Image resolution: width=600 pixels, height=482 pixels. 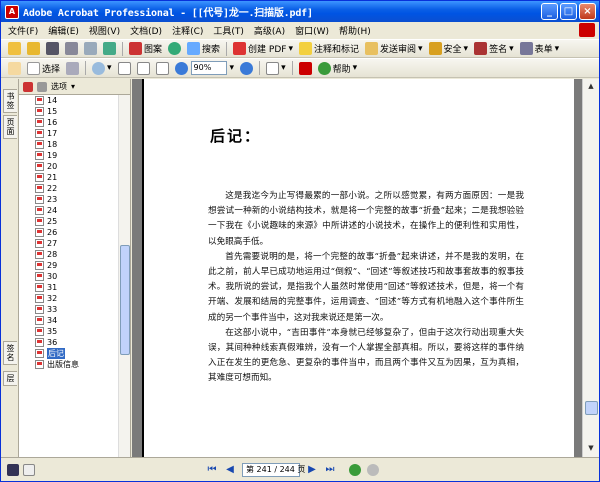 I want to click on tab-bookmarks: 书签, so click(x=10, y=101).